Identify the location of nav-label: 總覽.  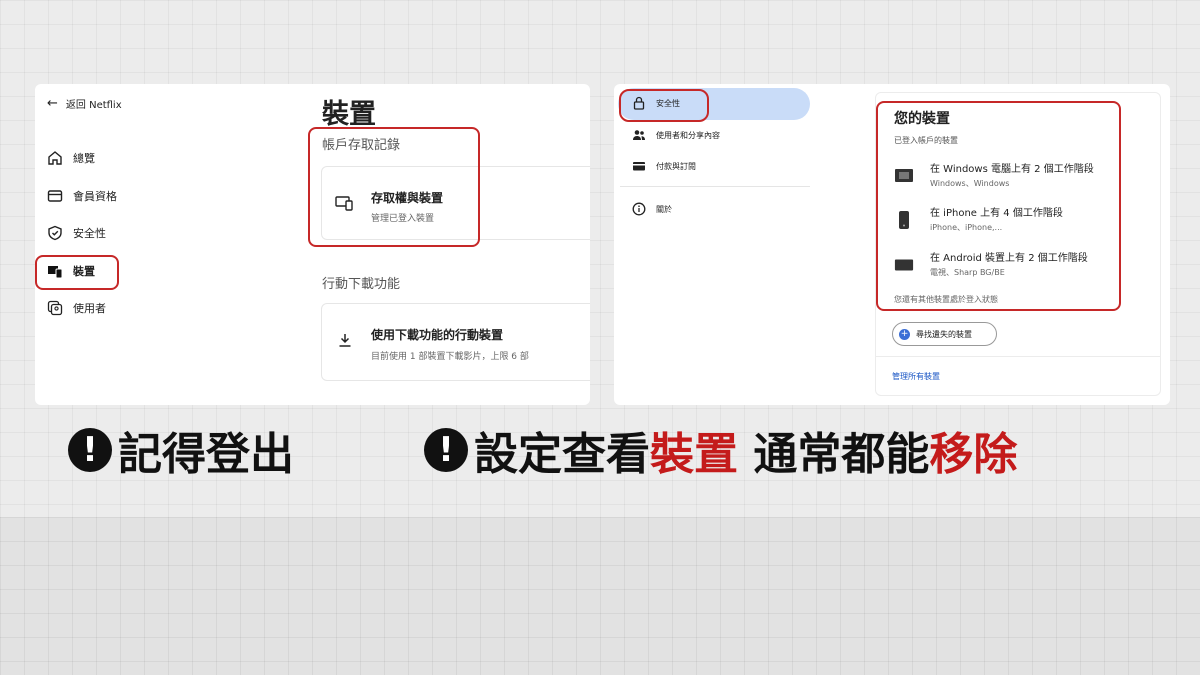
(84, 158).